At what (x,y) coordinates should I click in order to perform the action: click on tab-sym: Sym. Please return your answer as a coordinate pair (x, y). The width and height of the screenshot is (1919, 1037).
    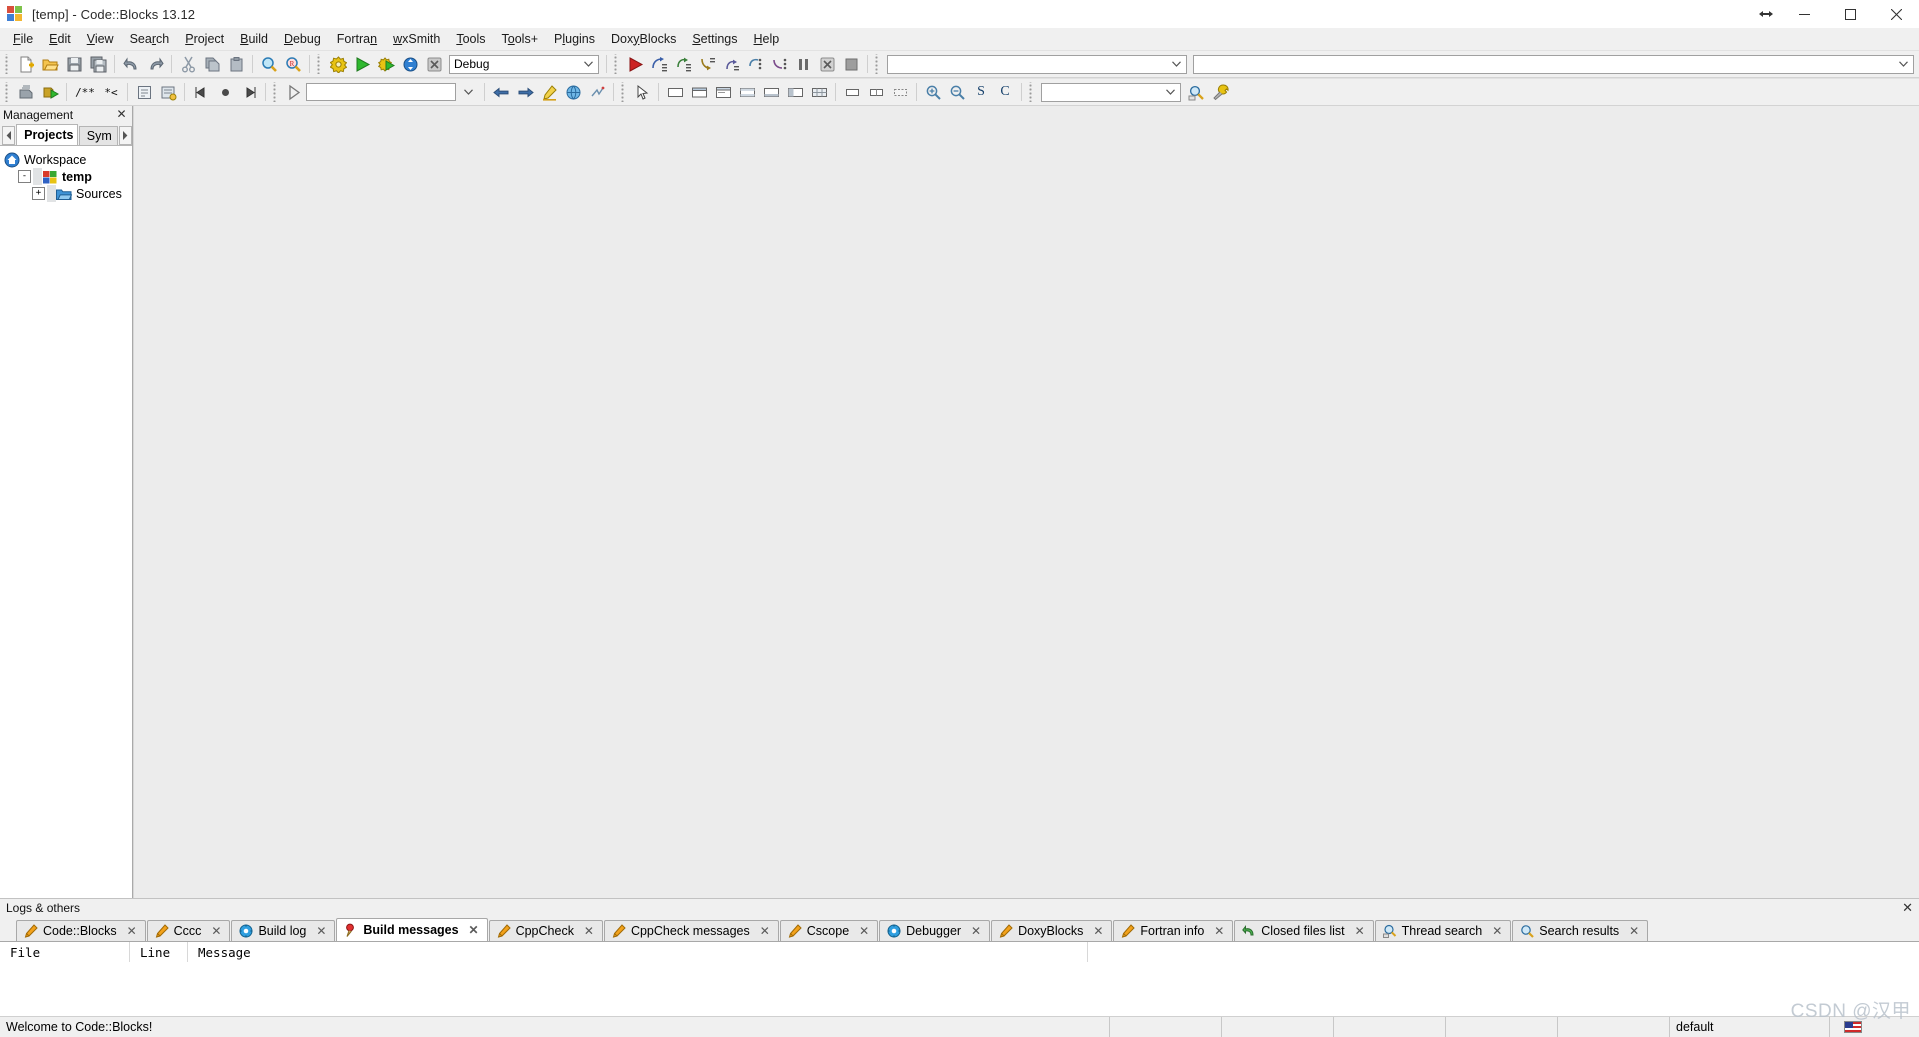
    Looking at the image, I should click on (98, 135).